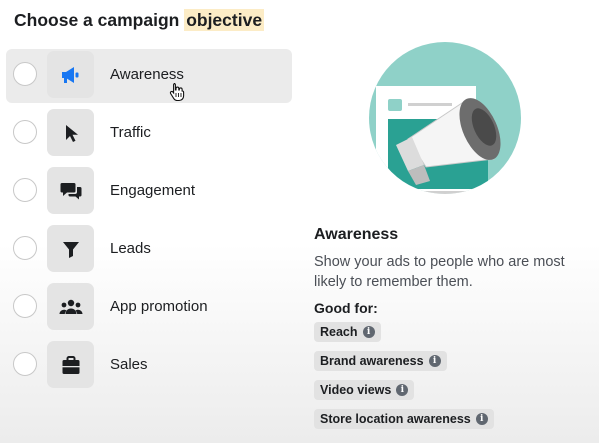  I want to click on hand-pointer-cursor-icon, so click(177, 94).